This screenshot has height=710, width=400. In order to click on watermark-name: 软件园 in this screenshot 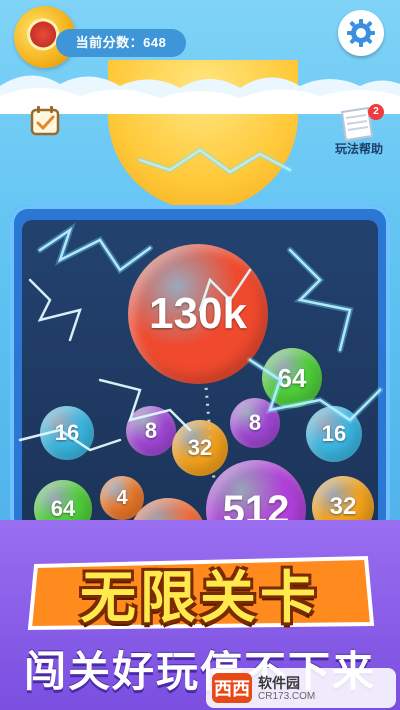, I will do `click(279, 682)`.